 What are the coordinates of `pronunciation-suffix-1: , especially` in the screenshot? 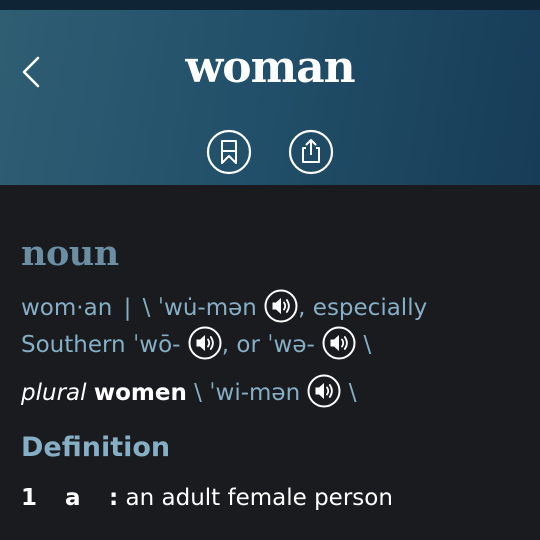 It's located at (363, 308).